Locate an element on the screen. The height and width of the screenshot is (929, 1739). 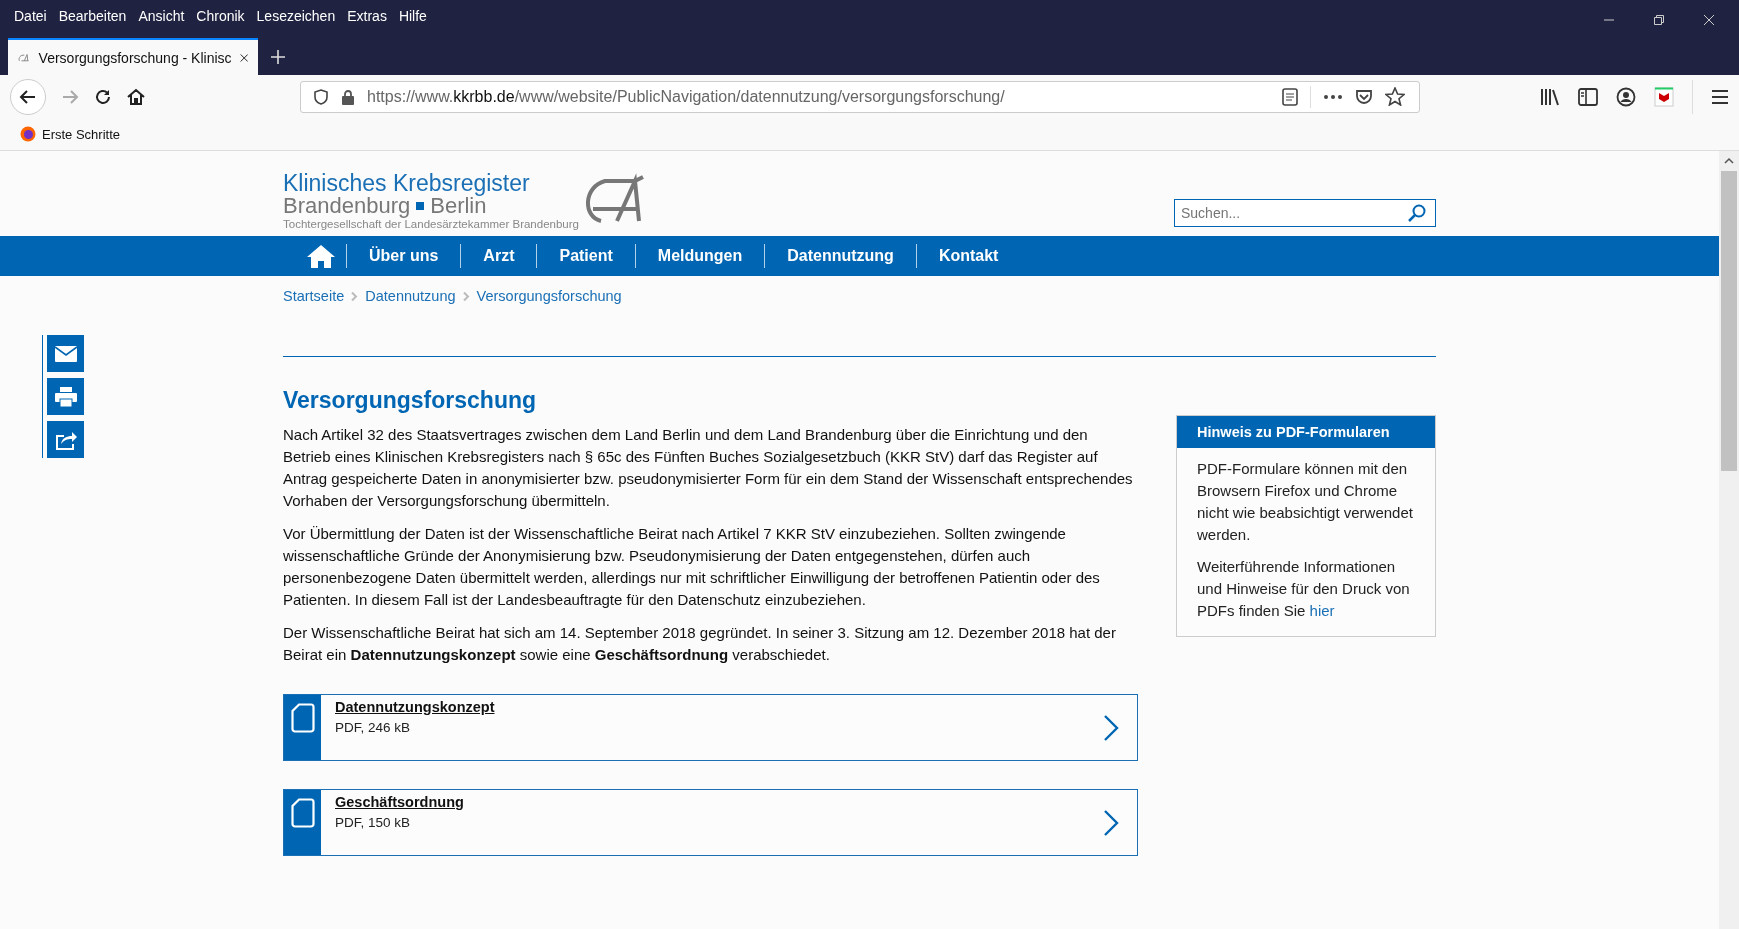
more-icon is located at coordinates (1333, 96).